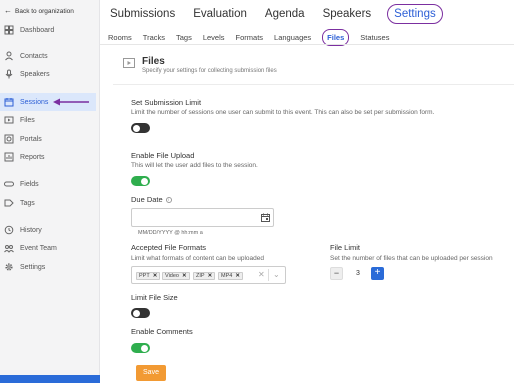 The height and width of the screenshot is (383, 514). What do you see at coordinates (9, 248) in the screenshot?
I see `team-icon` at bounding box center [9, 248].